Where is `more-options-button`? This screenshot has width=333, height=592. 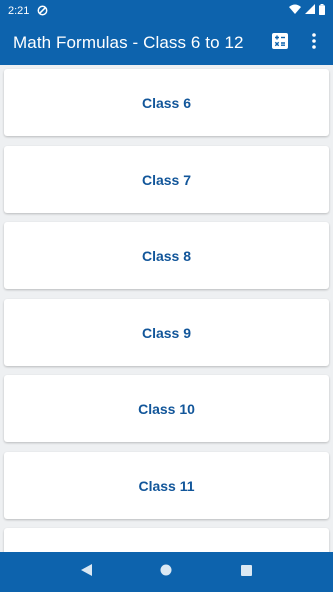 more-options-button is located at coordinates (314, 43).